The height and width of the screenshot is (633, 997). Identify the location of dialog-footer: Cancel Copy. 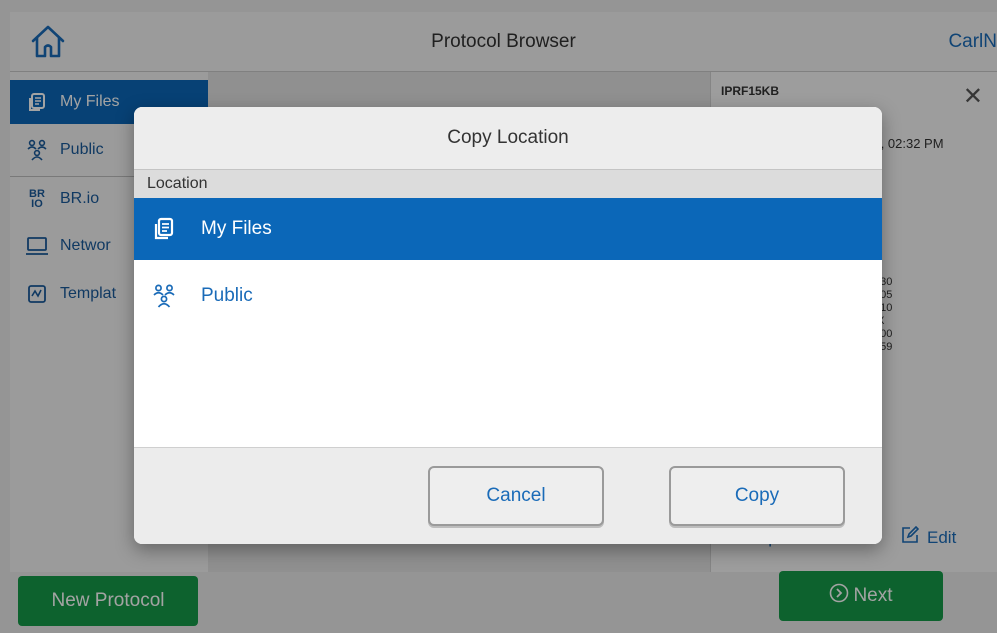
(508, 495).